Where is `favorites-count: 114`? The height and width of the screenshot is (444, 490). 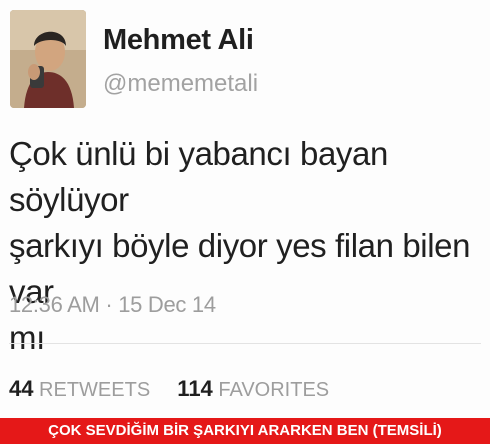
favorites-count: 114 is located at coordinates (195, 388).